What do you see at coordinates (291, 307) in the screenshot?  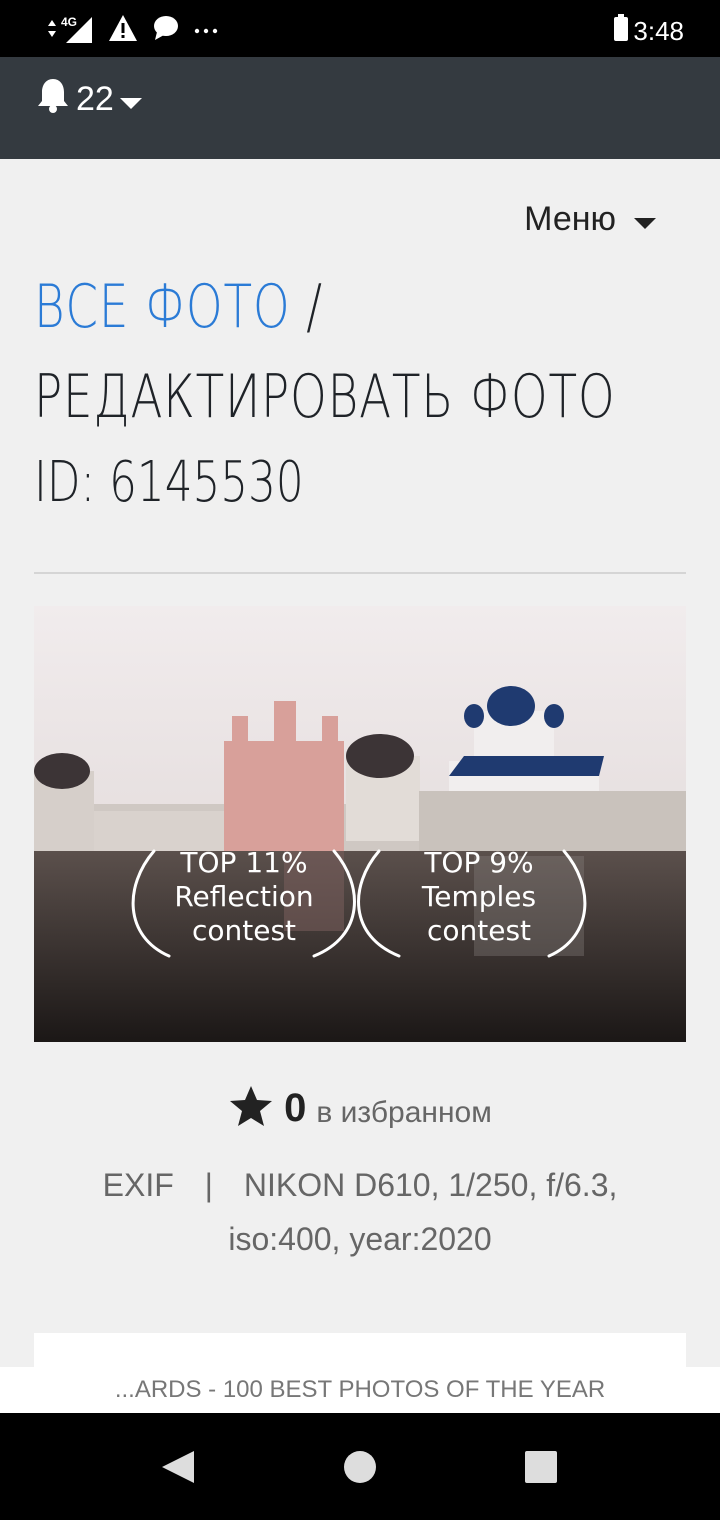 I see `breadcrumb: ВСЕ ФОТО /` at bounding box center [291, 307].